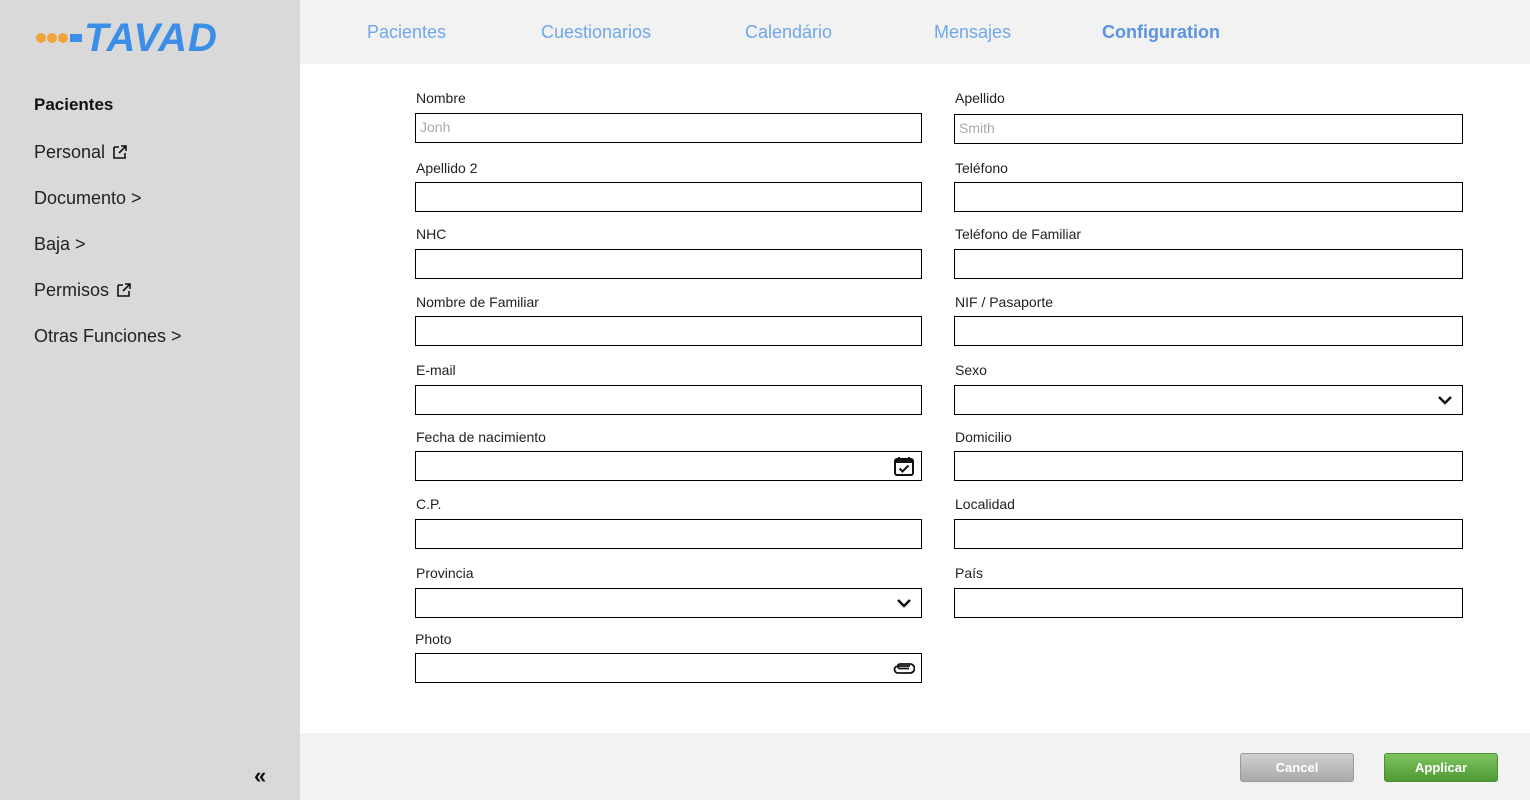  I want to click on cp-field, so click(668, 534).